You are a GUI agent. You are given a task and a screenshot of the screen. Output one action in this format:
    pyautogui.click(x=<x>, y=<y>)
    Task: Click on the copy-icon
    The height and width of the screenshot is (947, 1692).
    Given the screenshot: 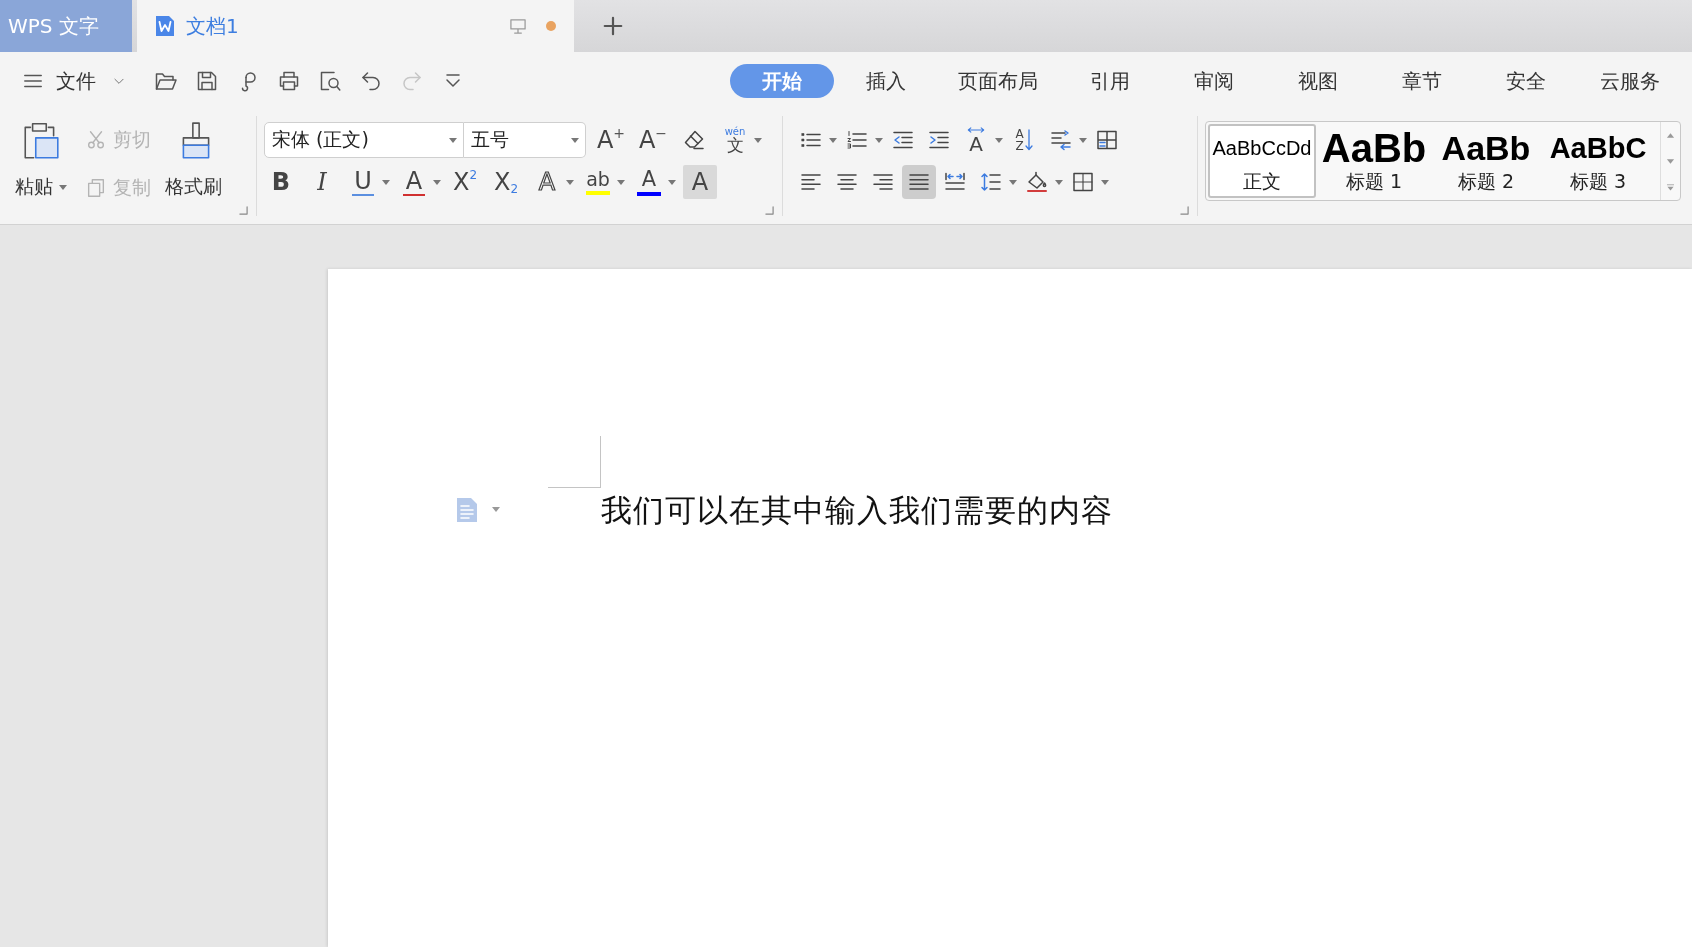 What is the action you would take?
    pyautogui.click(x=96, y=188)
    